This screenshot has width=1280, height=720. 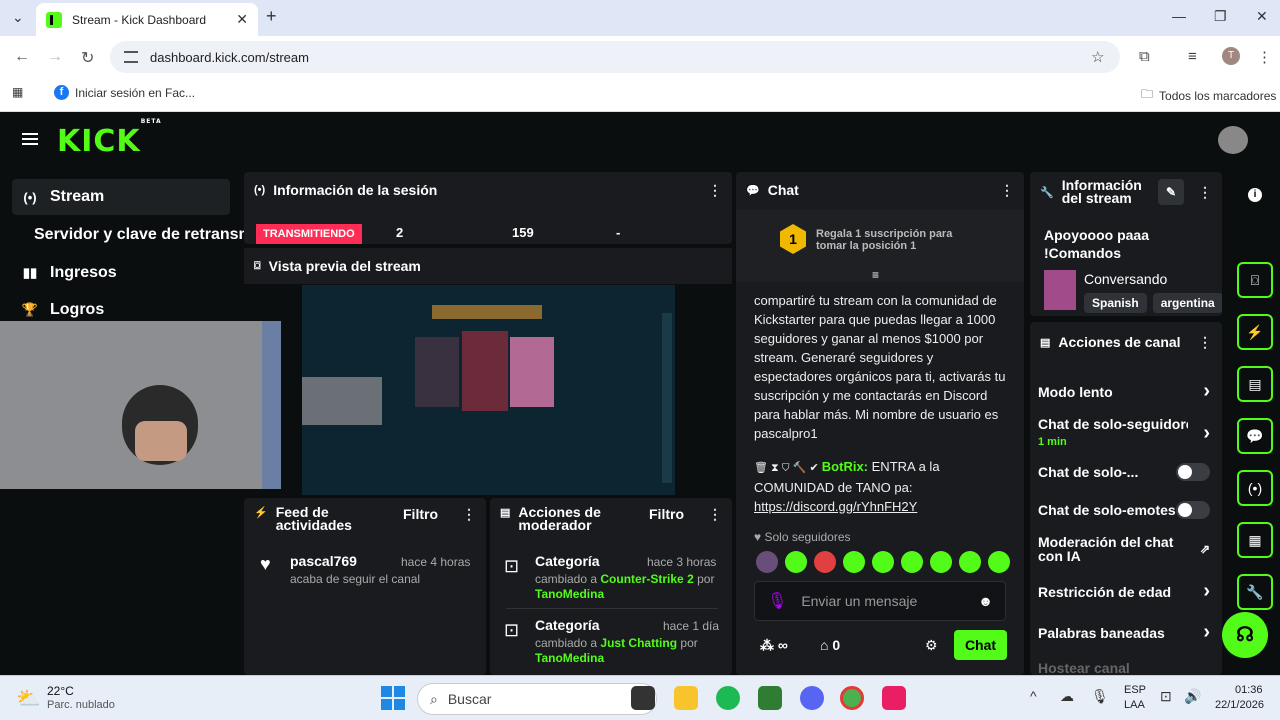 What do you see at coordinates (1124, 668) in the screenshot?
I see `host-channel-row: Hostear canal` at bounding box center [1124, 668].